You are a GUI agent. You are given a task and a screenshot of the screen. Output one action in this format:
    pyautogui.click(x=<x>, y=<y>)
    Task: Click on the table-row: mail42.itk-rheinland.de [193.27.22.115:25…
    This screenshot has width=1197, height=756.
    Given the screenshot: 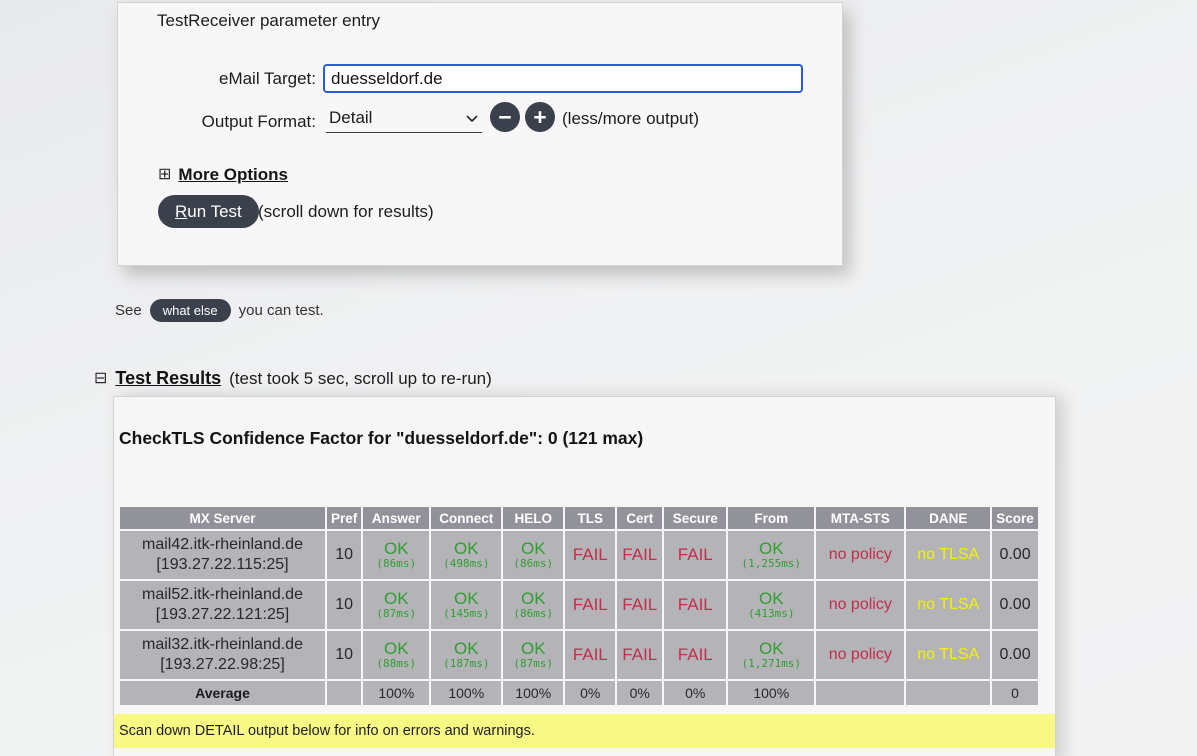 What is the action you would take?
    pyautogui.click(x=579, y=555)
    